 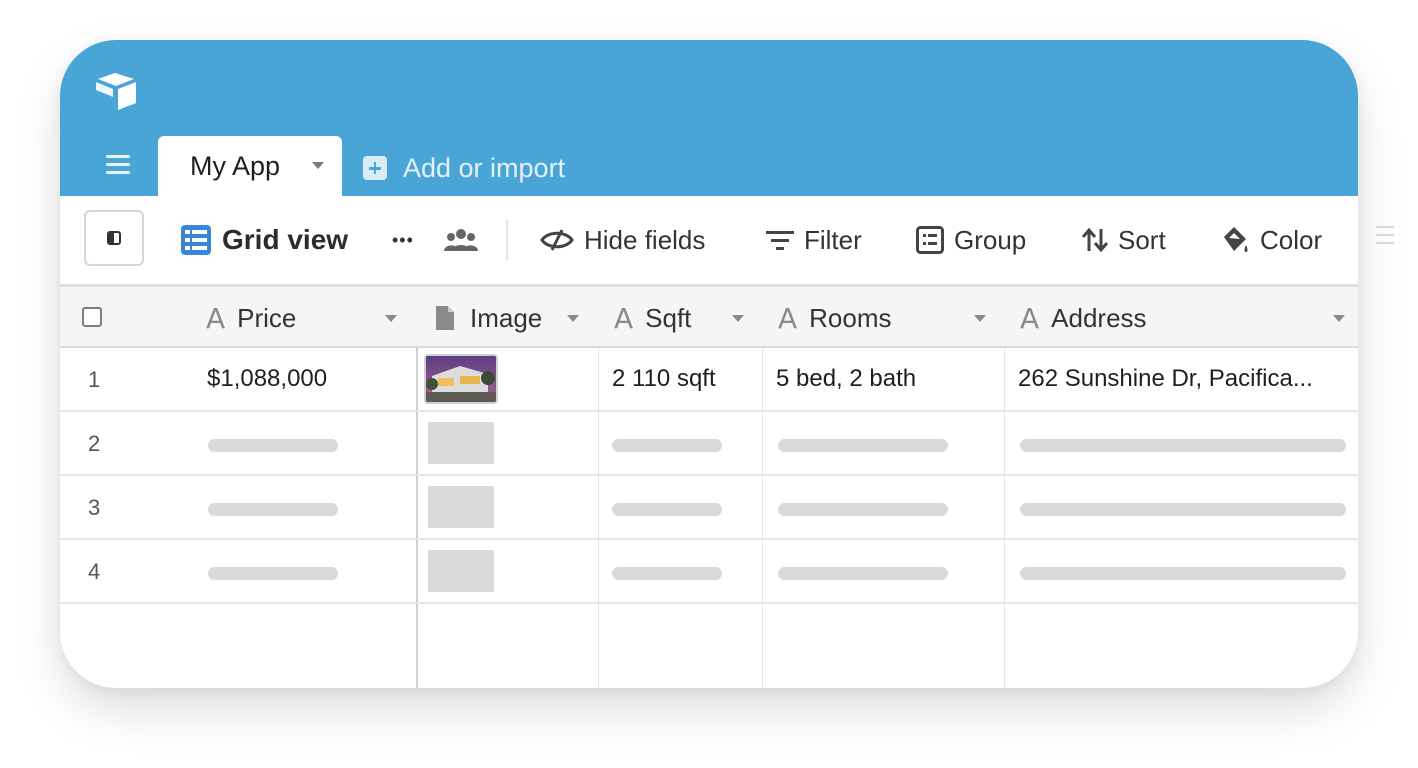 I want to click on menu-icon, so click(x=118, y=165).